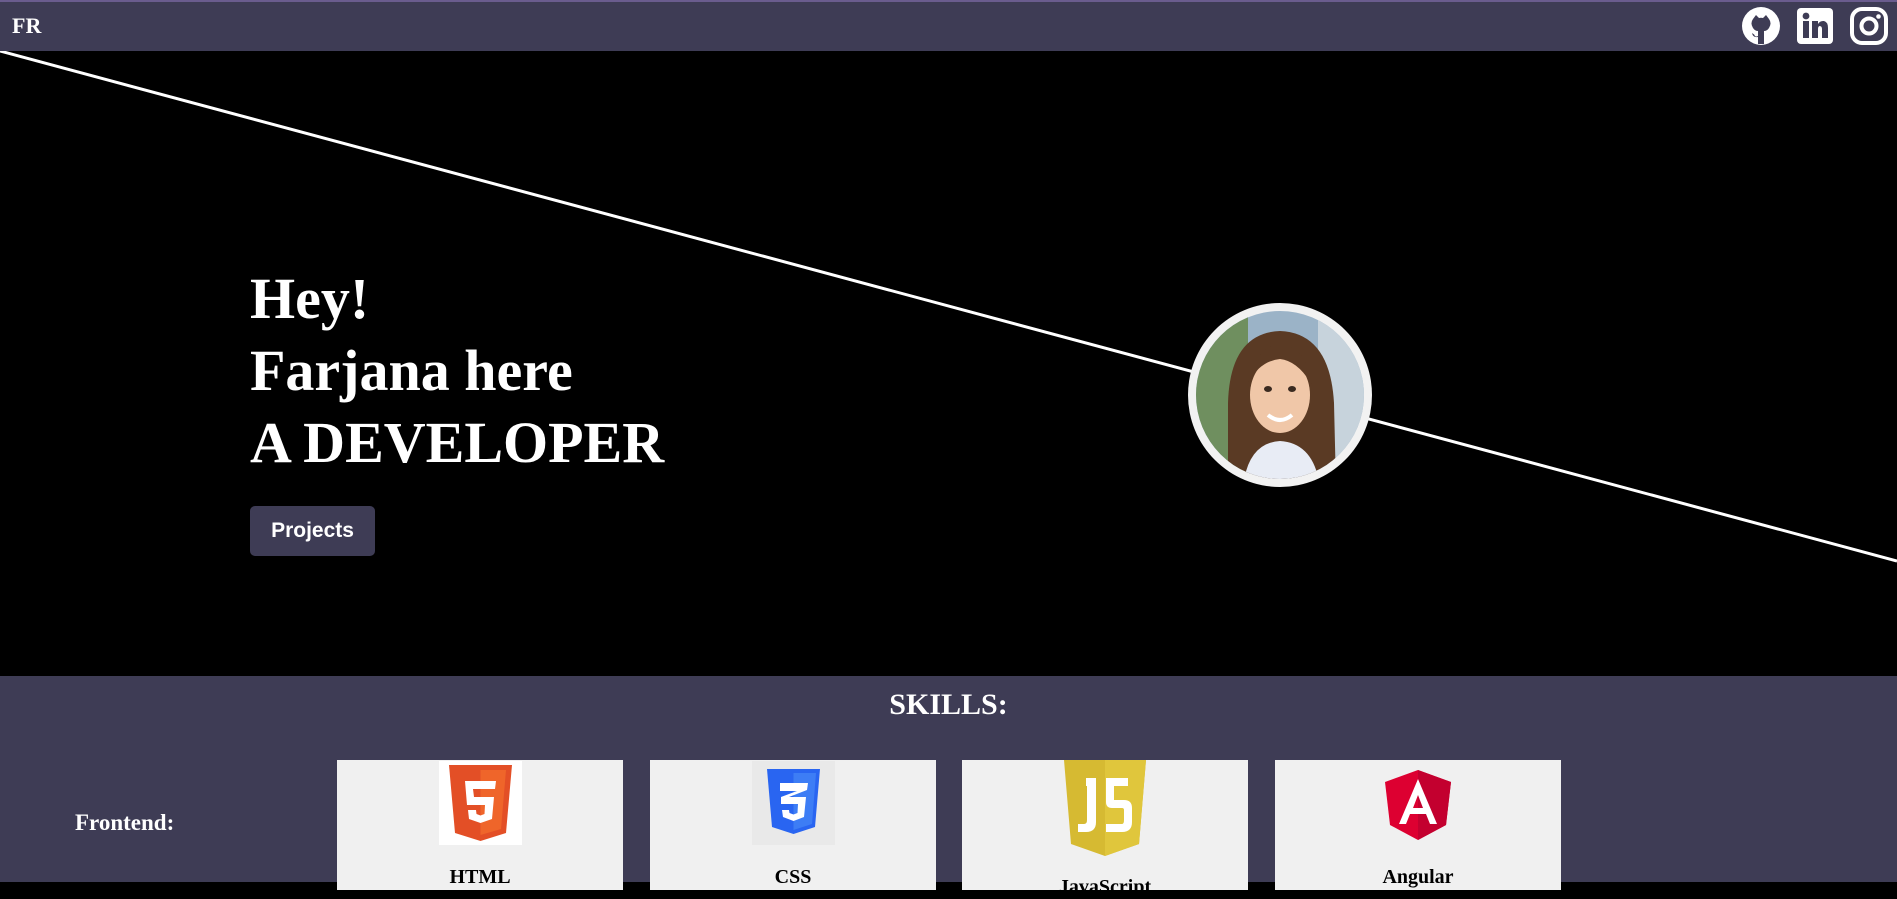 This screenshot has width=1897, height=899. What do you see at coordinates (1280, 395) in the screenshot?
I see `profile-avatar` at bounding box center [1280, 395].